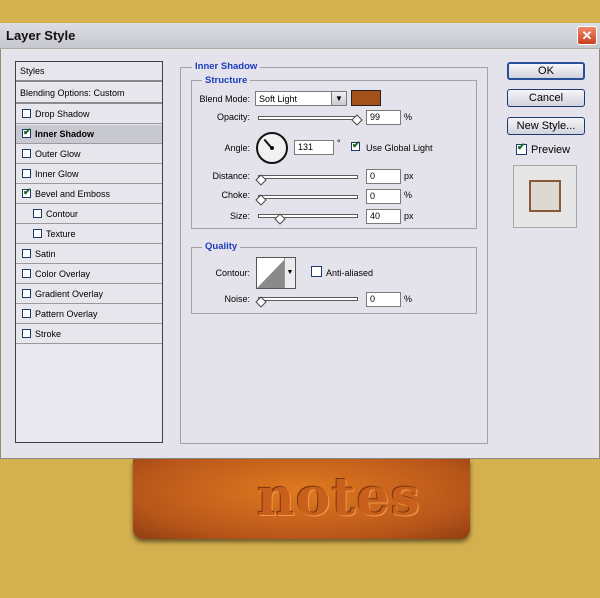 The height and width of the screenshot is (598, 600). I want to click on blending-options-item: Blending Options: Custom, so click(89, 94).